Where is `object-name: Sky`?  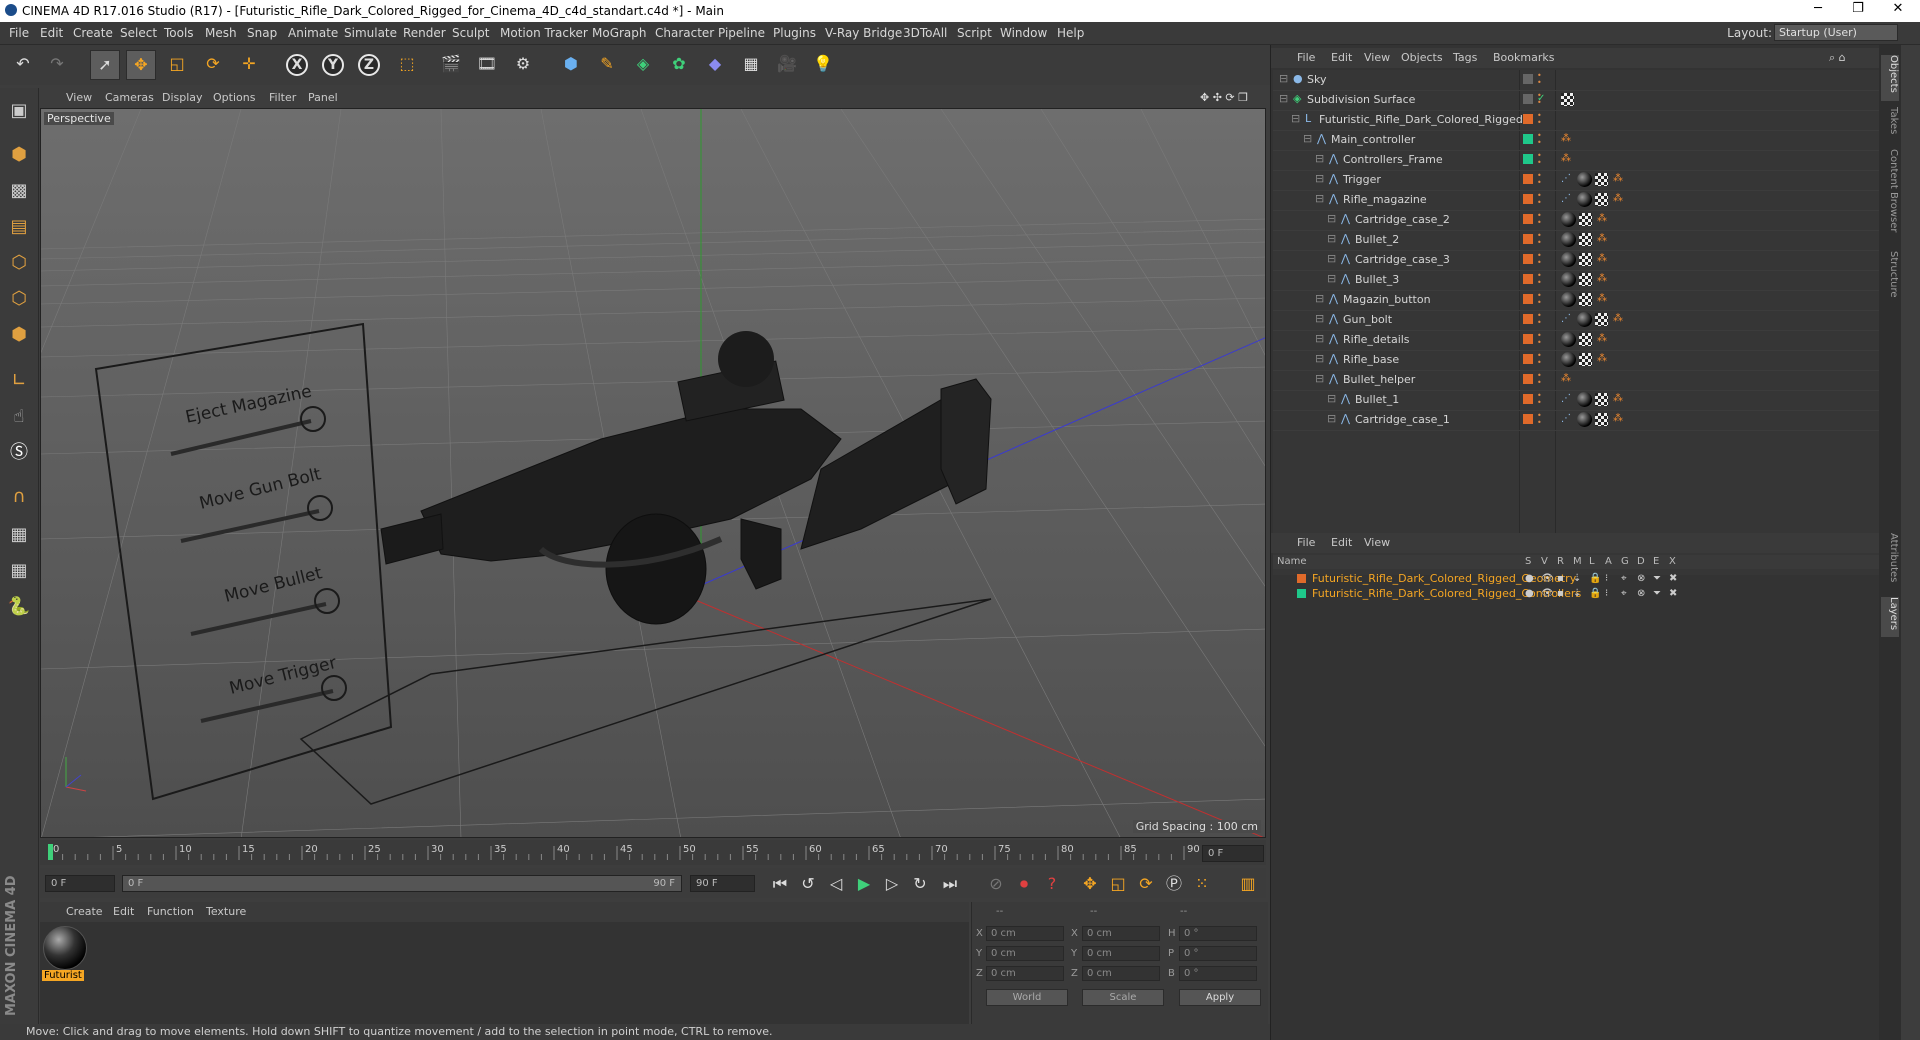 object-name: Sky is located at coordinates (1316, 79).